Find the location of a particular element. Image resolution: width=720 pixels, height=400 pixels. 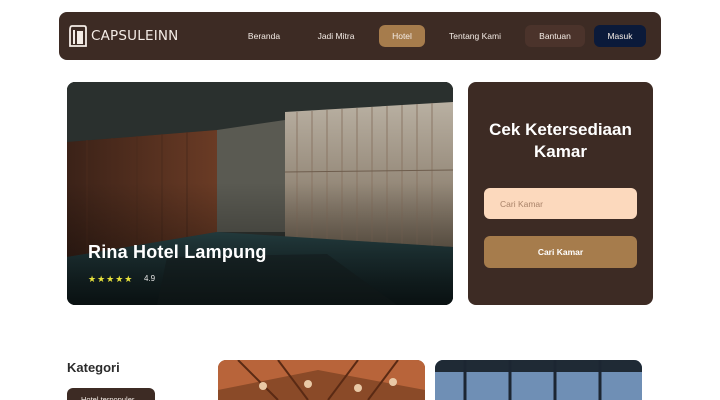

rating-value: 4.9 is located at coordinates (150, 278).